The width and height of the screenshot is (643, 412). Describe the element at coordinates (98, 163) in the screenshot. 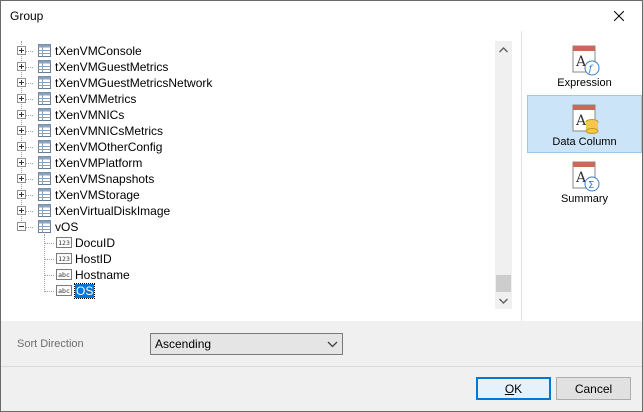

I see `tree-table-node: tXenVMPlatform` at that location.